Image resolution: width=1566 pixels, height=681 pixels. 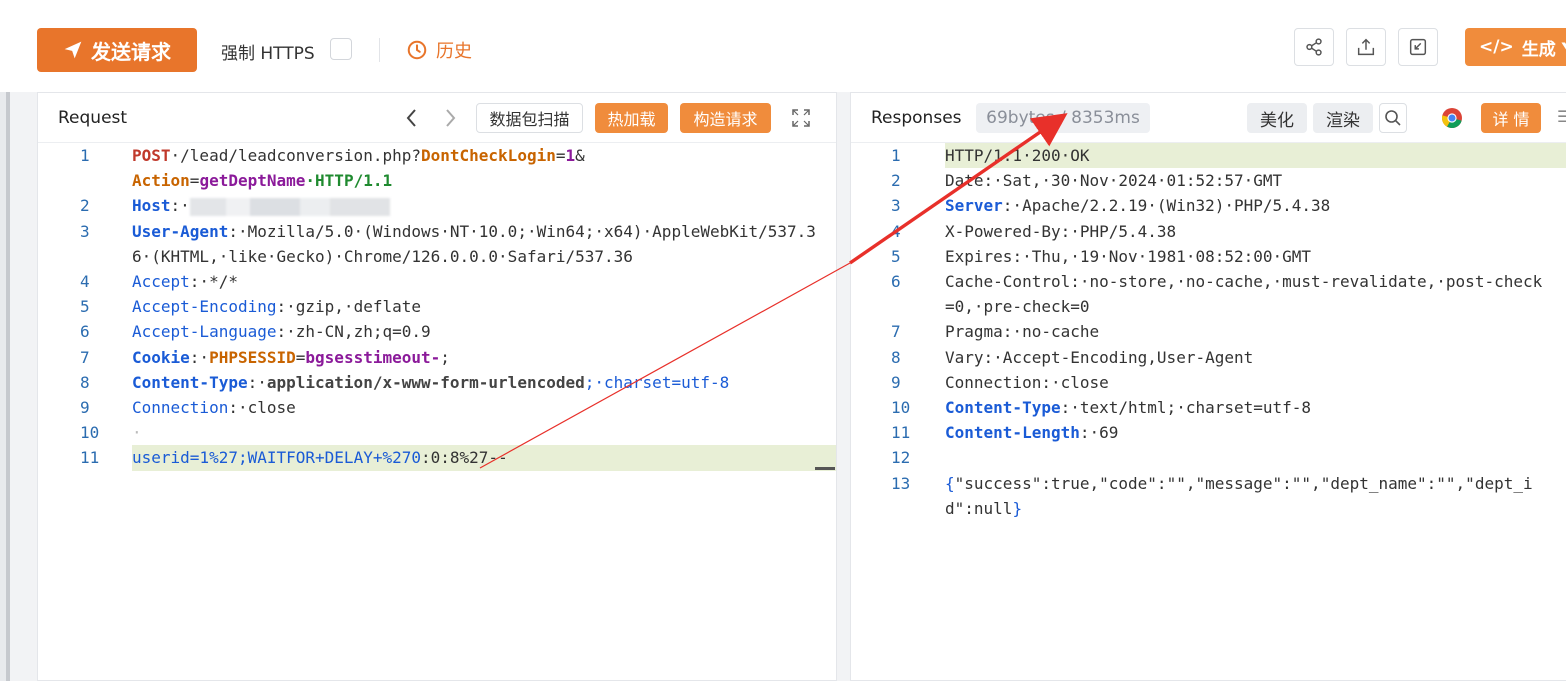 What do you see at coordinates (1418, 47) in the screenshot?
I see `import-button` at bounding box center [1418, 47].